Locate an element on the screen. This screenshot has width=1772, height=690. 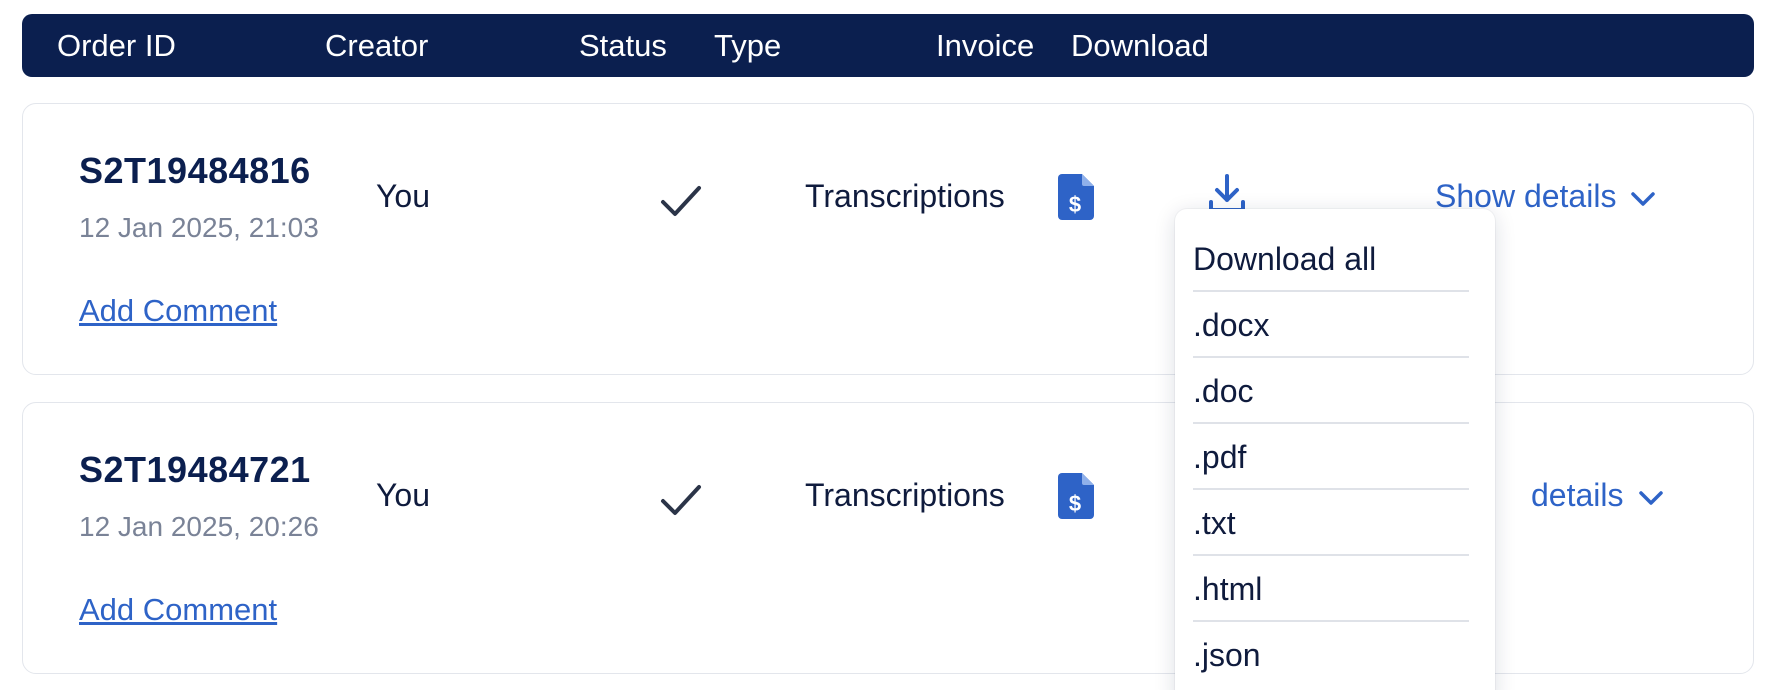
show-details-toggle: details is located at coordinates (1597, 495).